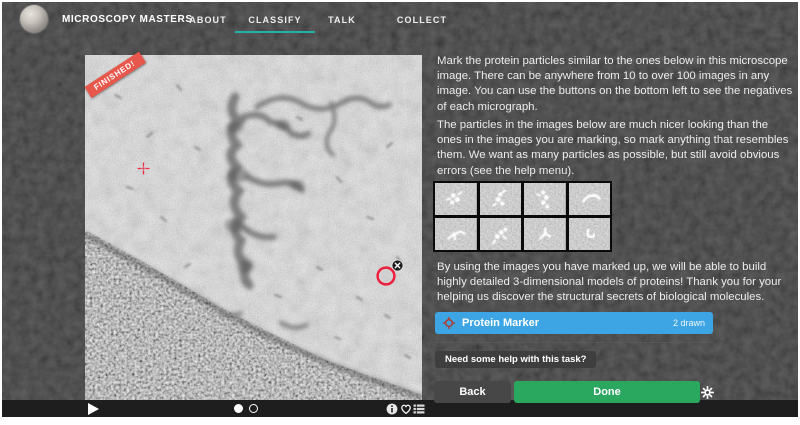 This screenshot has height=425, width=800. I want to click on metadata-icon, so click(419, 409).